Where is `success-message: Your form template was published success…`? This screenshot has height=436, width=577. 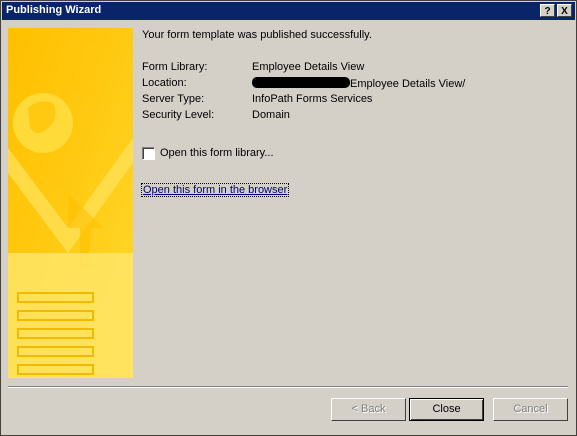
success-message: Your form template was published success… is located at coordinates (257, 35).